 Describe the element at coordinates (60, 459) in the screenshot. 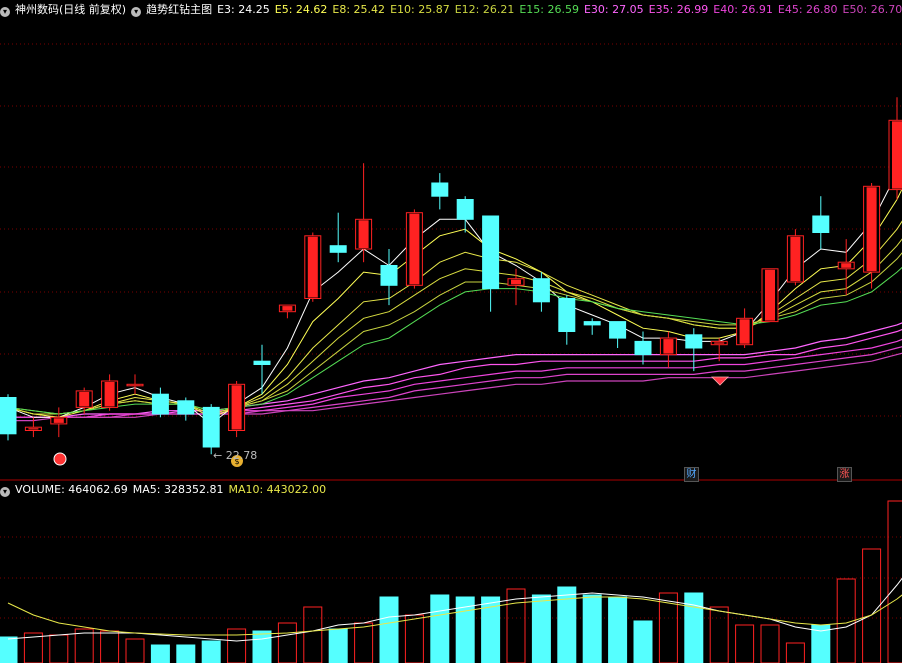

I see `red-ball-icon` at that location.